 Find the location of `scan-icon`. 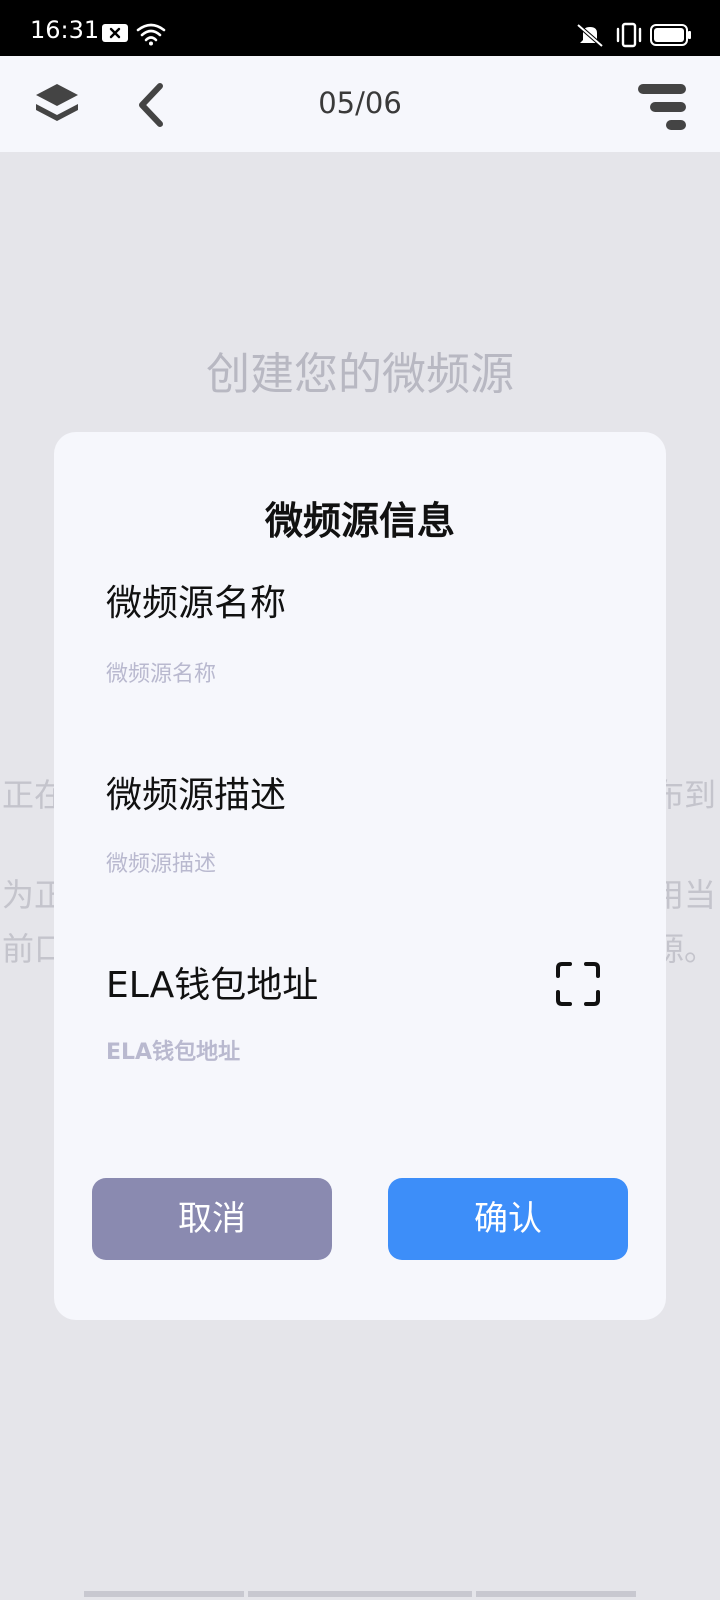

scan-icon is located at coordinates (578, 984).